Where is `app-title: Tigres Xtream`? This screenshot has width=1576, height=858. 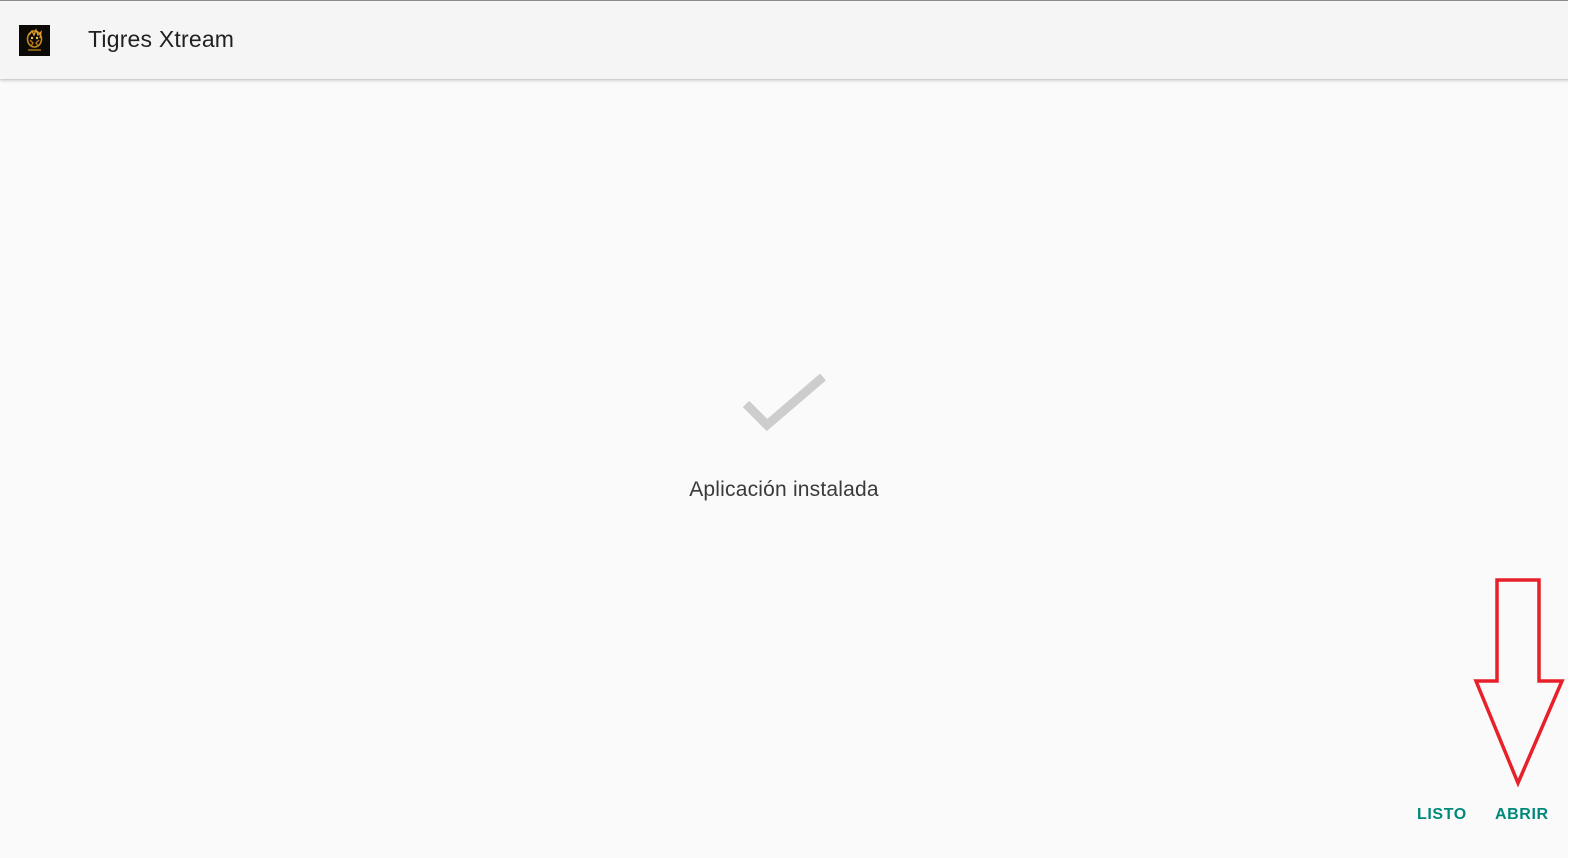 app-title: Tigres Xtream is located at coordinates (161, 39).